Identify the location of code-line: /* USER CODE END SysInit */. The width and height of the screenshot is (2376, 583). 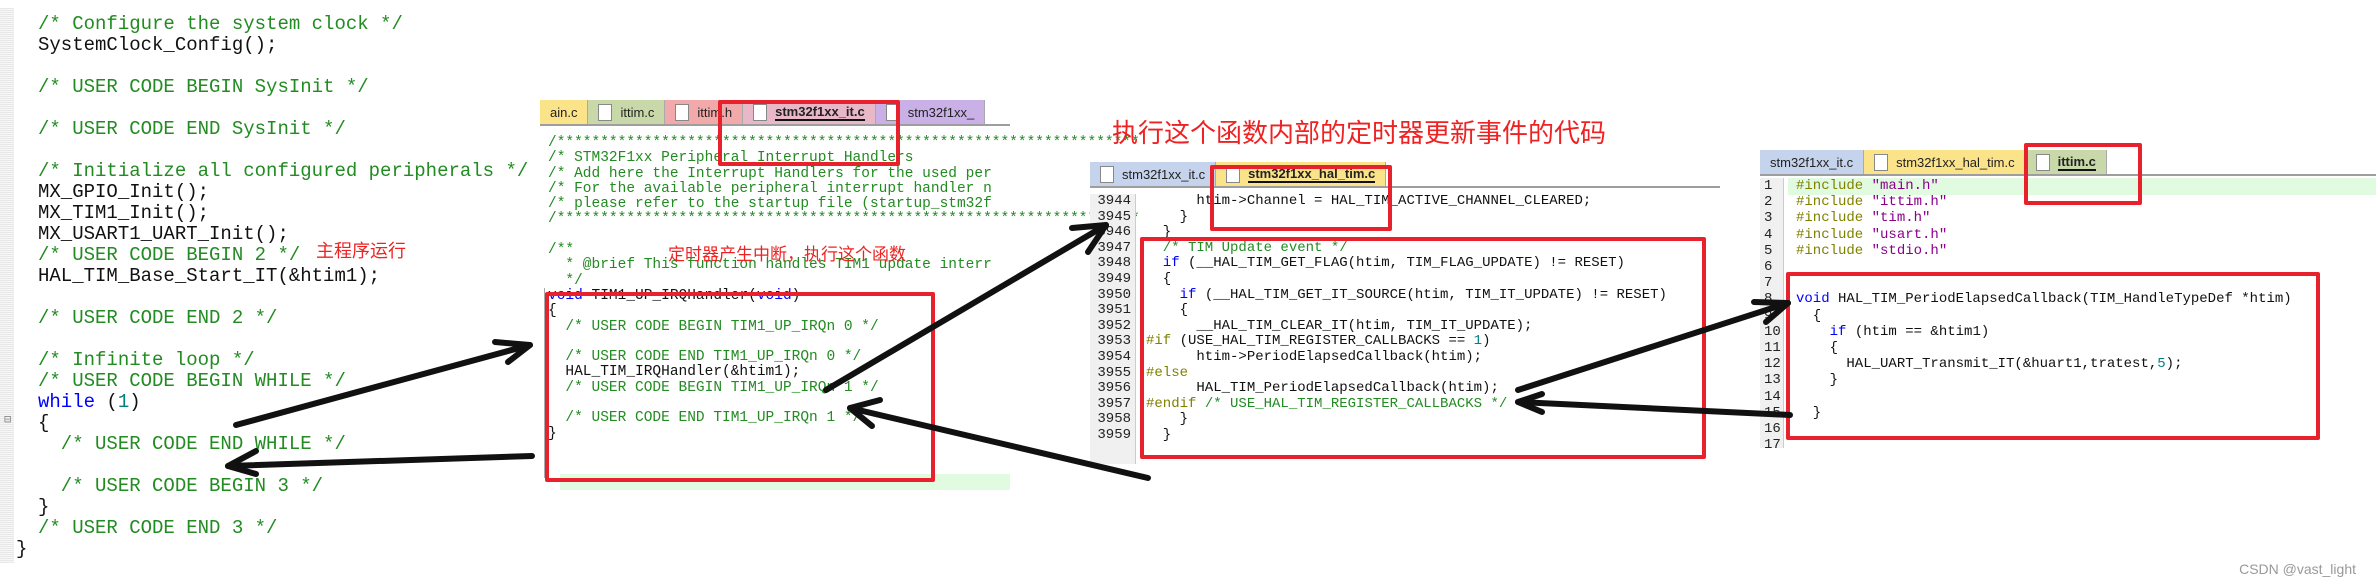
(283, 129).